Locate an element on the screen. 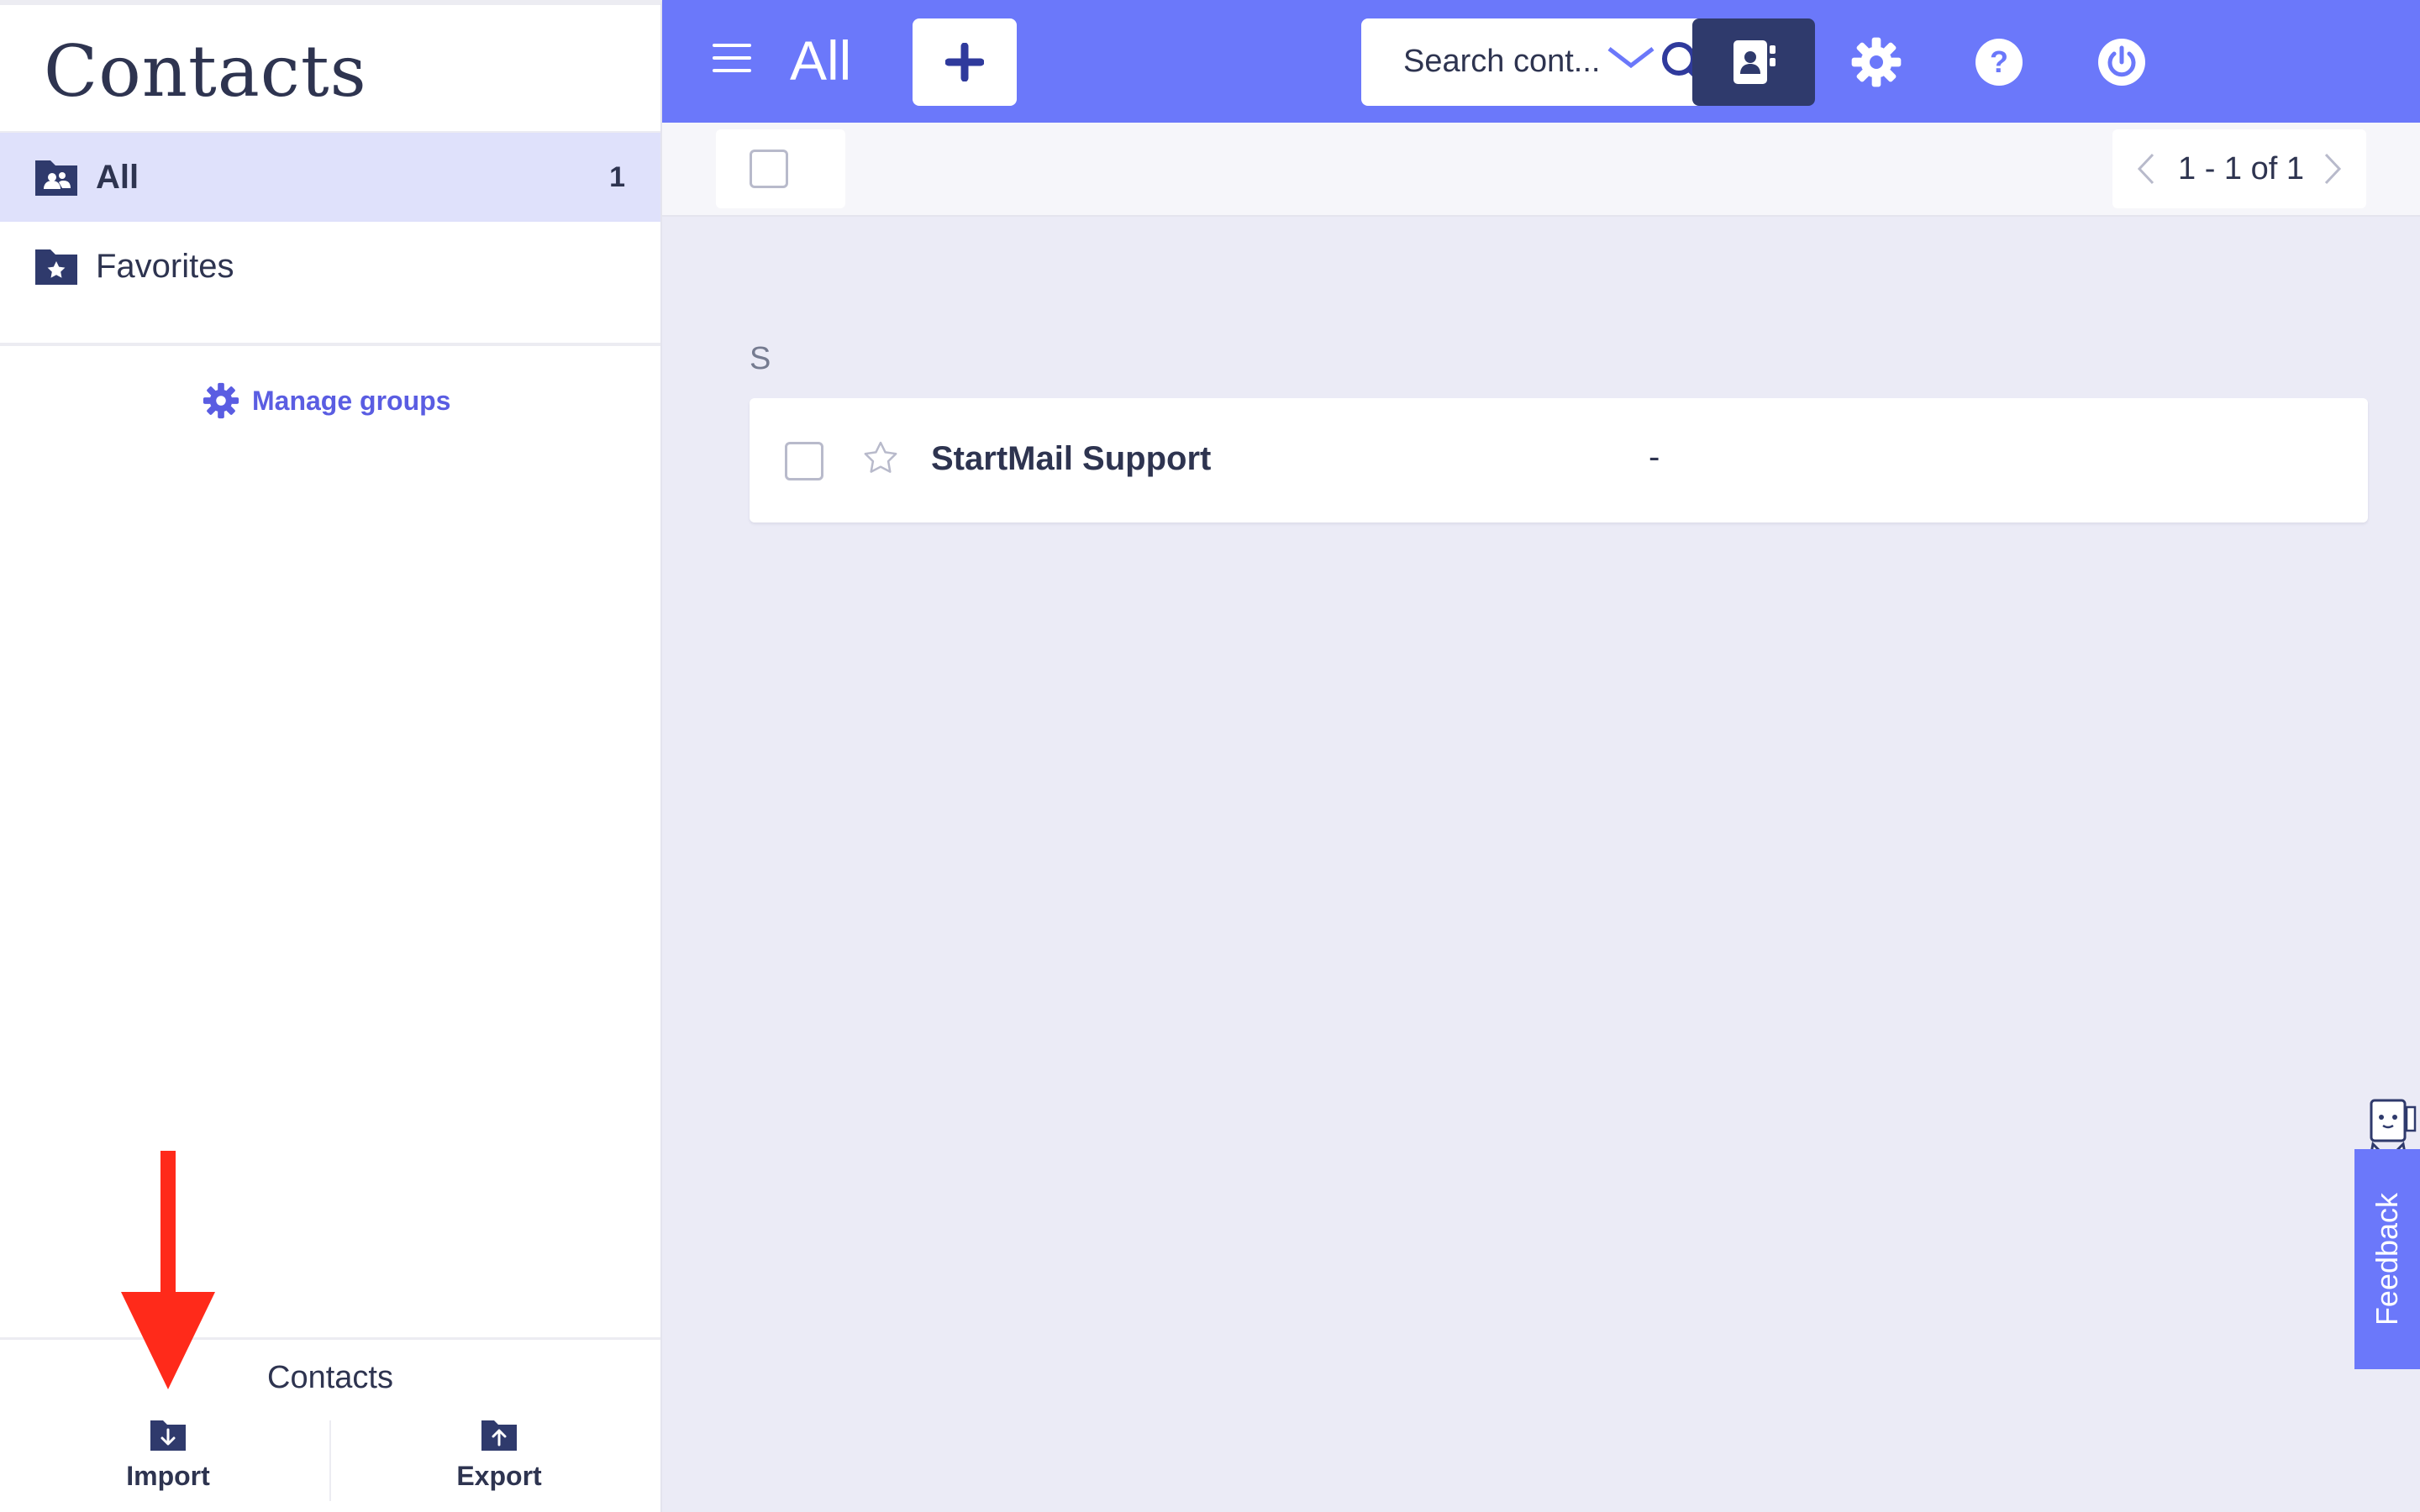 The height and width of the screenshot is (1512, 2420). manage-groups-label: Manage groups is located at coordinates (352, 400).